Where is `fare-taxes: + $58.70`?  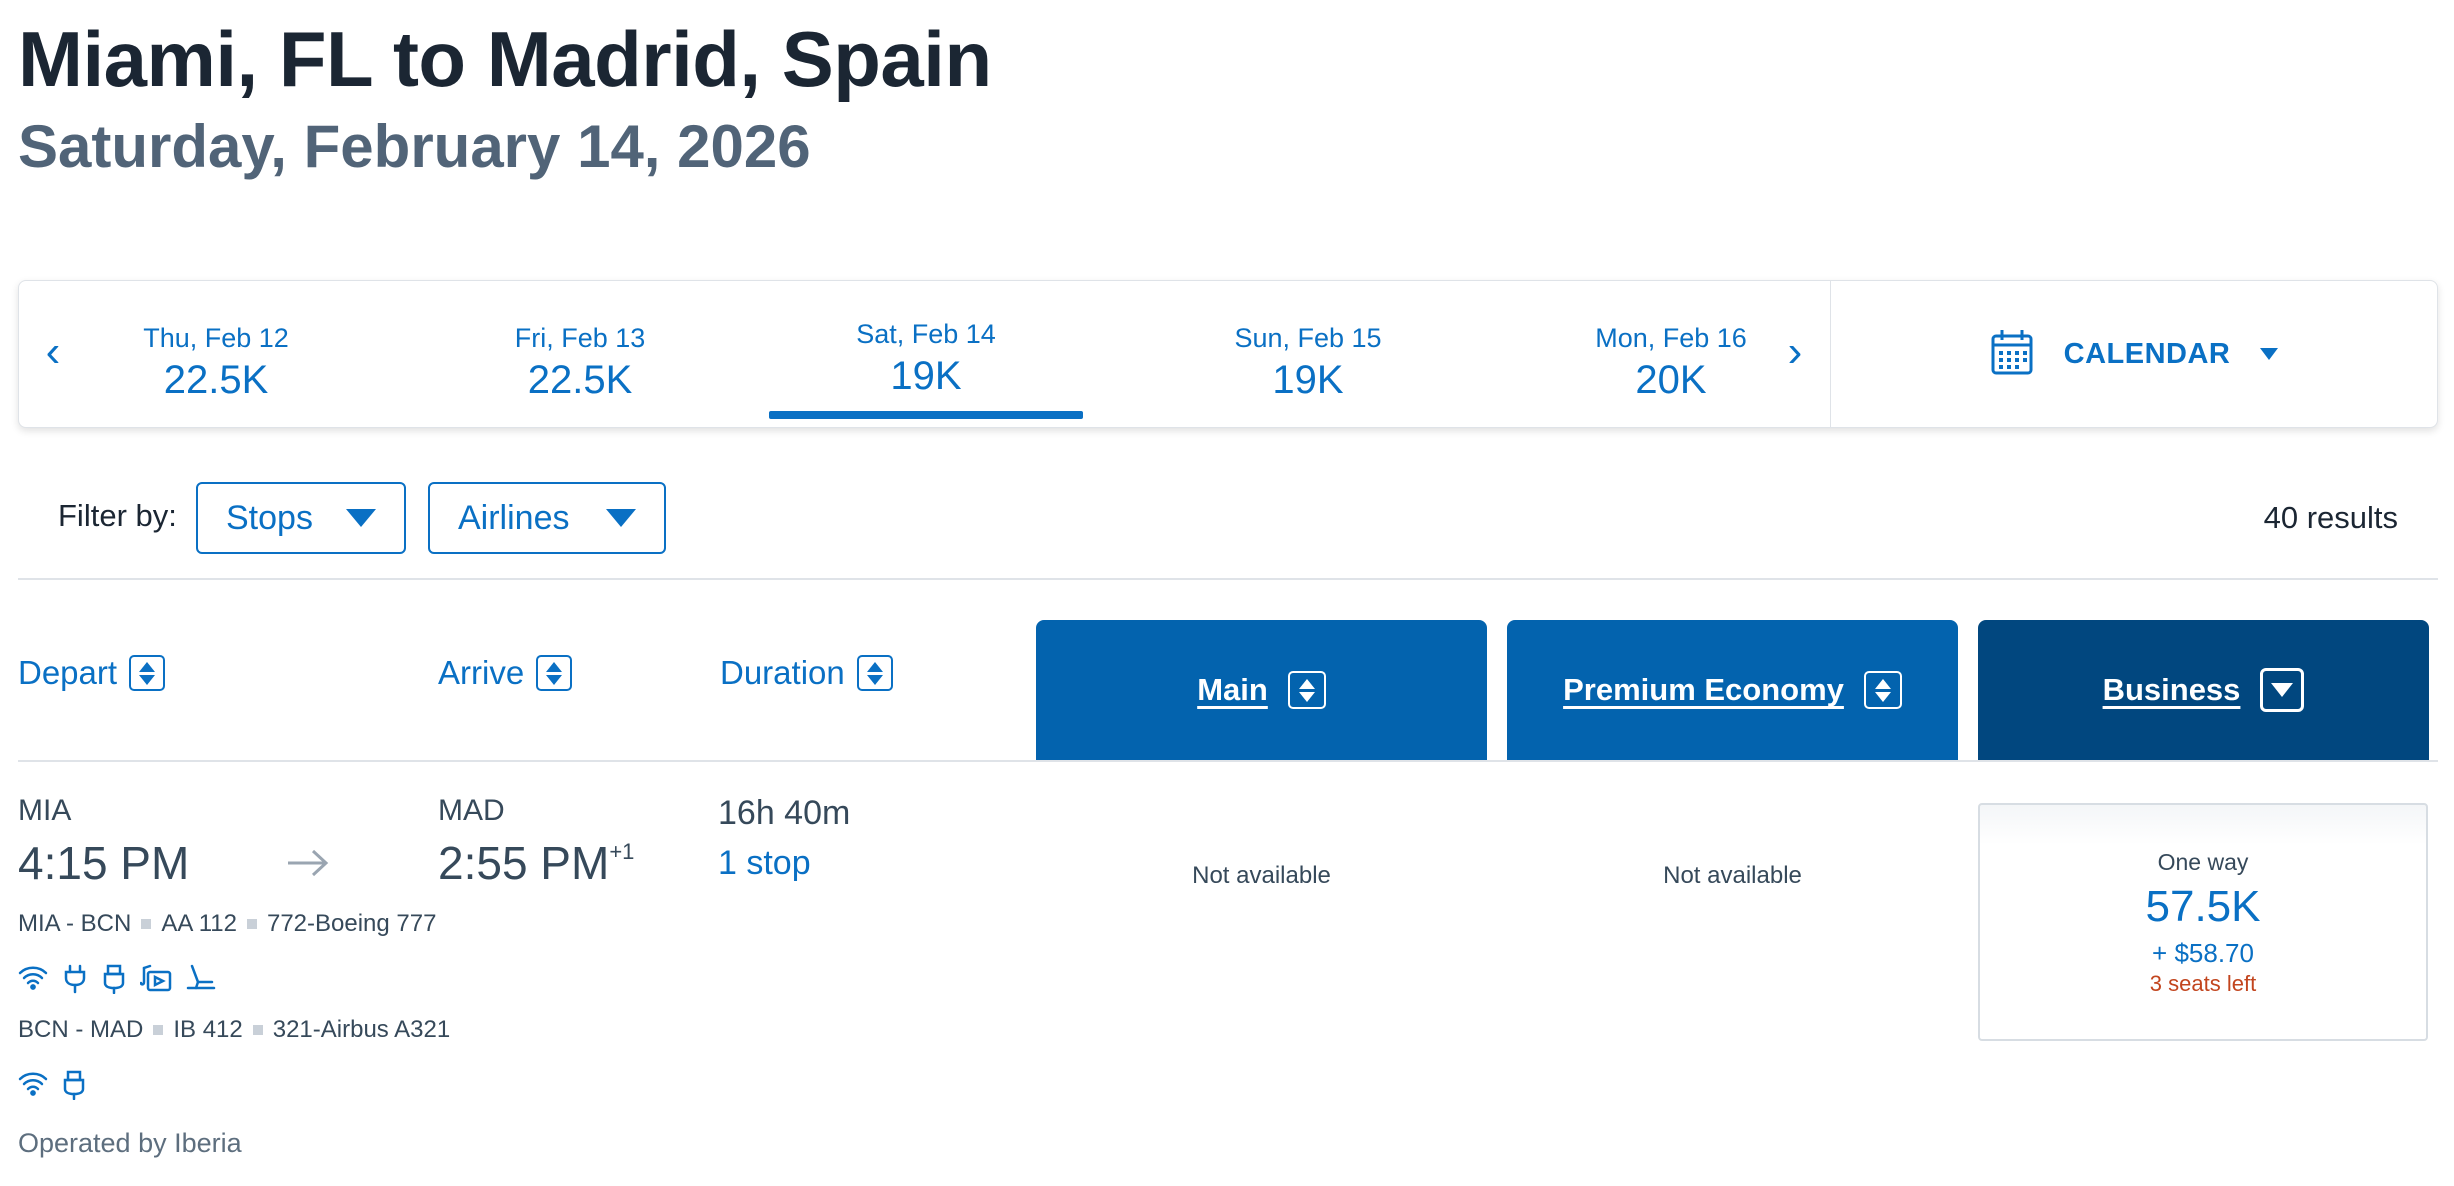
fare-taxes: + $58.70 is located at coordinates (2203, 953).